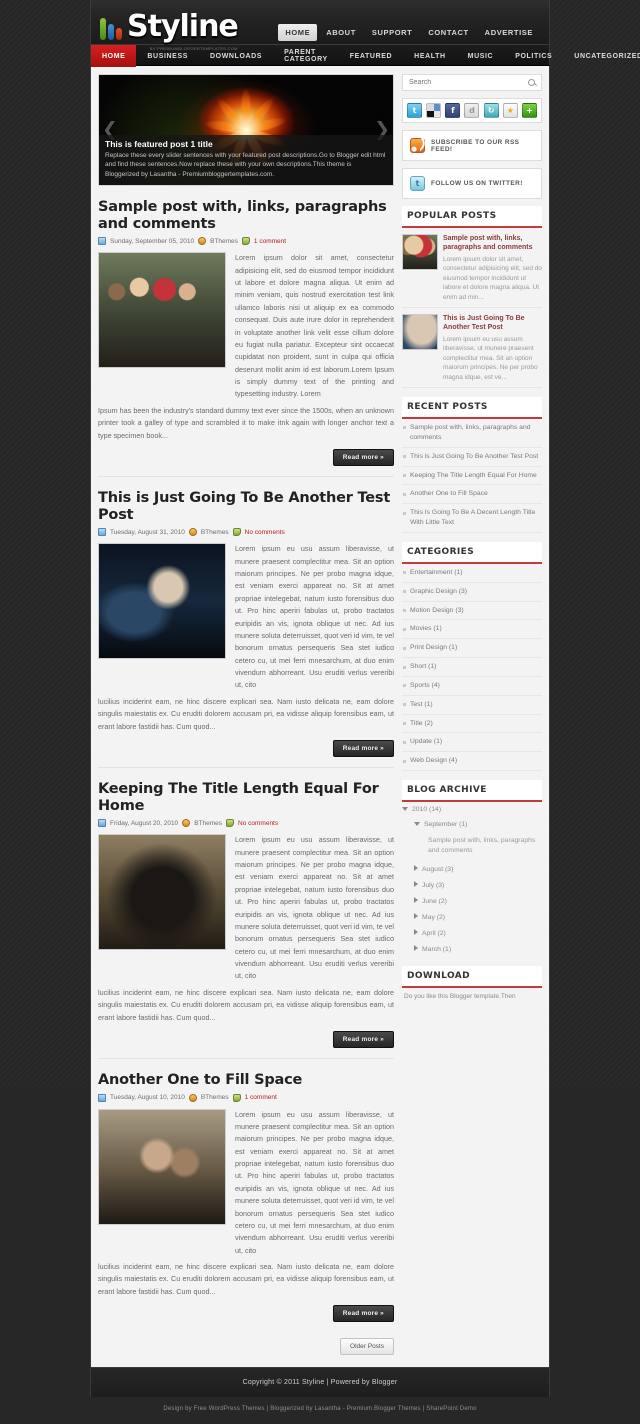 This screenshot has height=1424, width=640. Describe the element at coordinates (472, 724) in the screenshot. I see `list-item: Title (2)` at that location.